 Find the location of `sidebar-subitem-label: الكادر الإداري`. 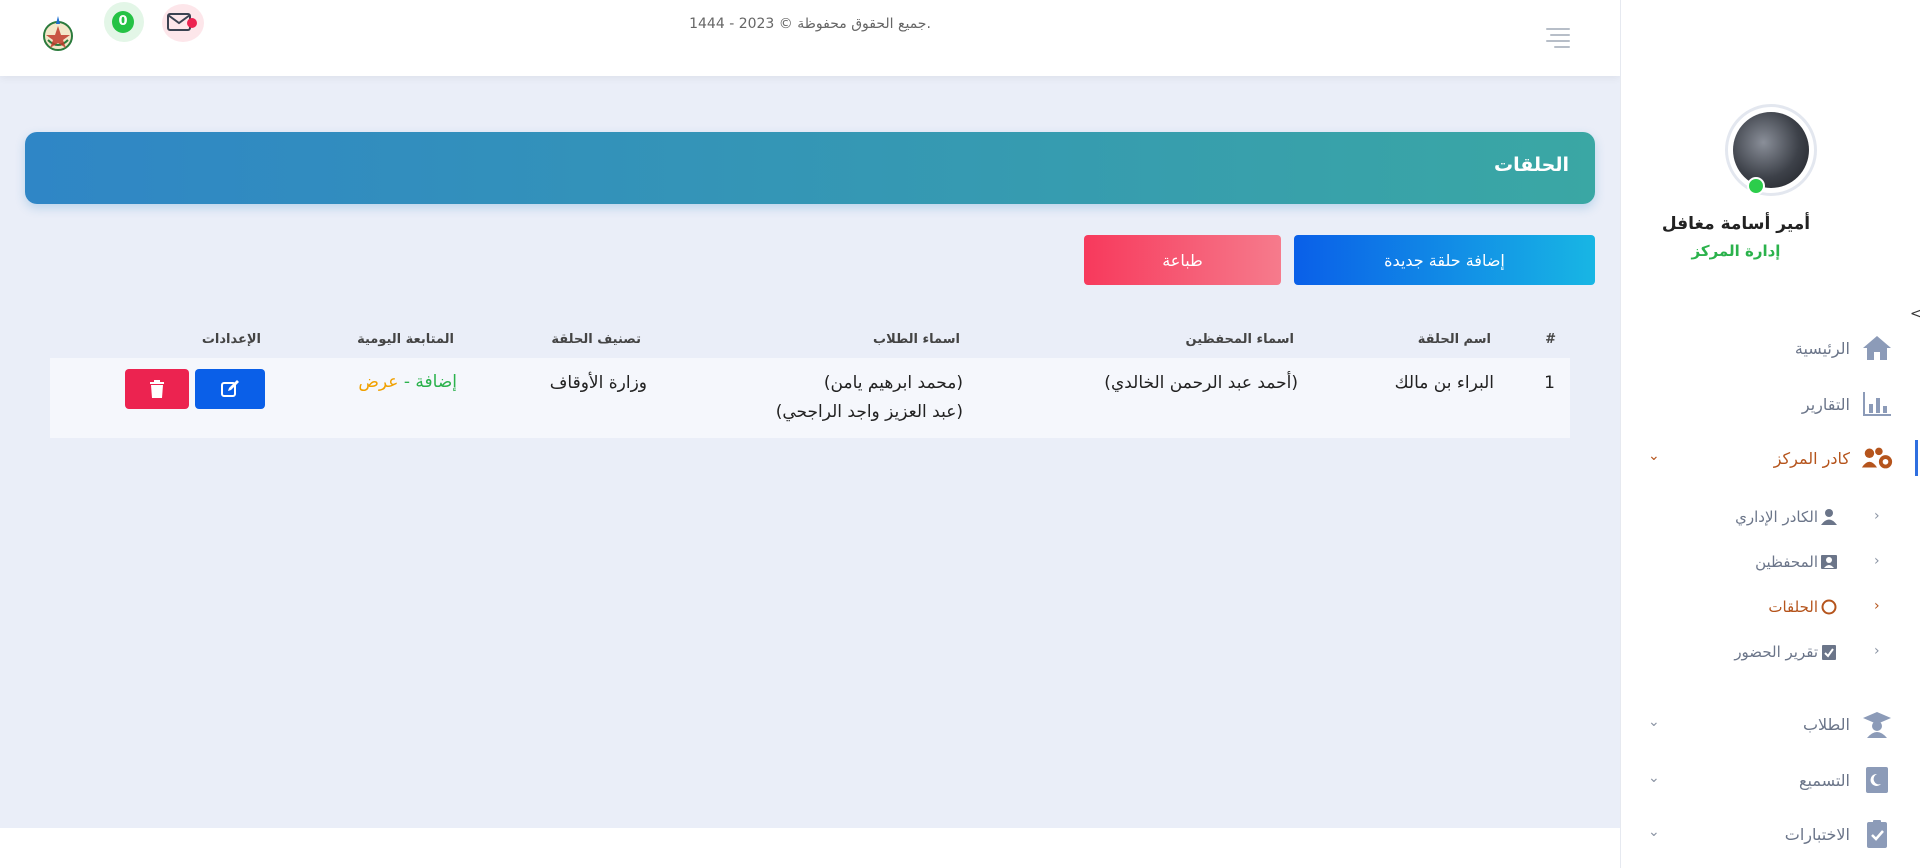

sidebar-subitem-label: الكادر الإداري is located at coordinates (1776, 517).